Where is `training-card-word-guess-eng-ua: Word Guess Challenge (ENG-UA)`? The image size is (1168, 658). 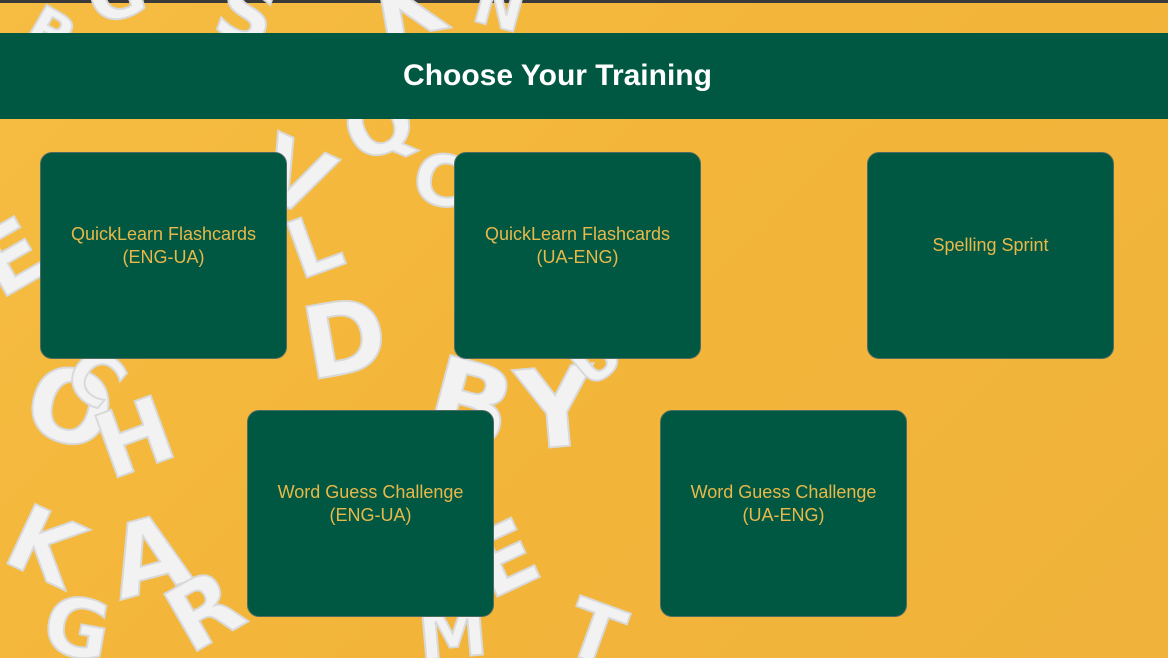
training-card-word-guess-eng-ua: Word Guess Challenge (ENG-UA) is located at coordinates (370, 513).